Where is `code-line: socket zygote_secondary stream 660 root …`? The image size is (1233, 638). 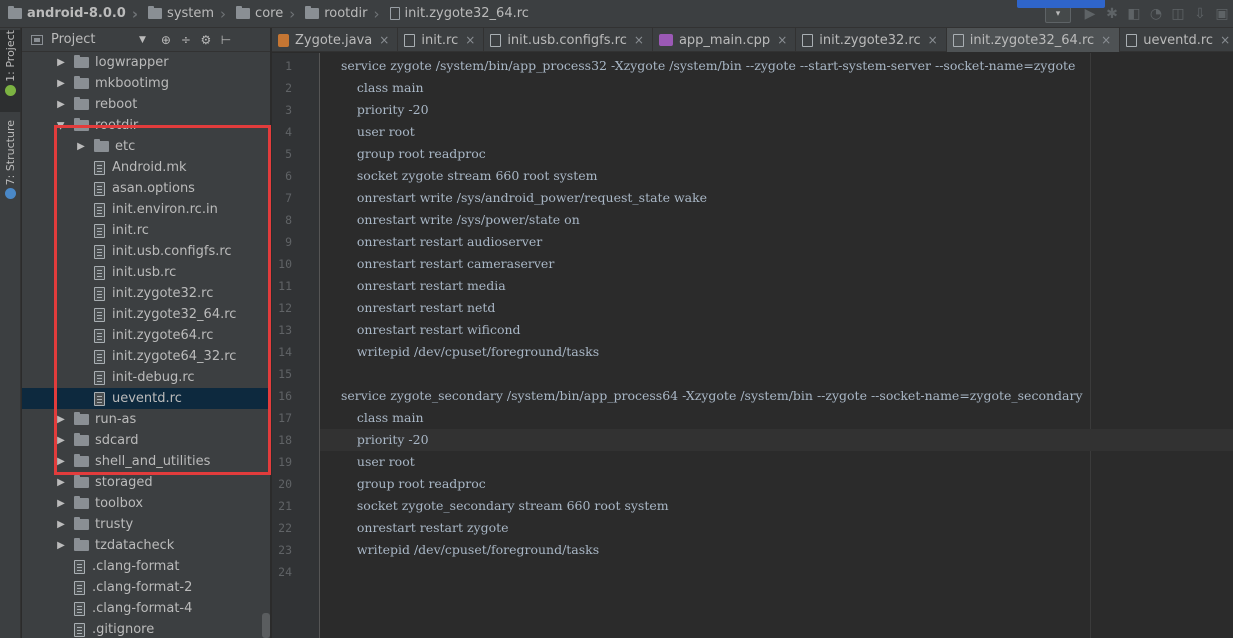
code-line: socket zygote_secondary stream 660 root … is located at coordinates (776, 506).